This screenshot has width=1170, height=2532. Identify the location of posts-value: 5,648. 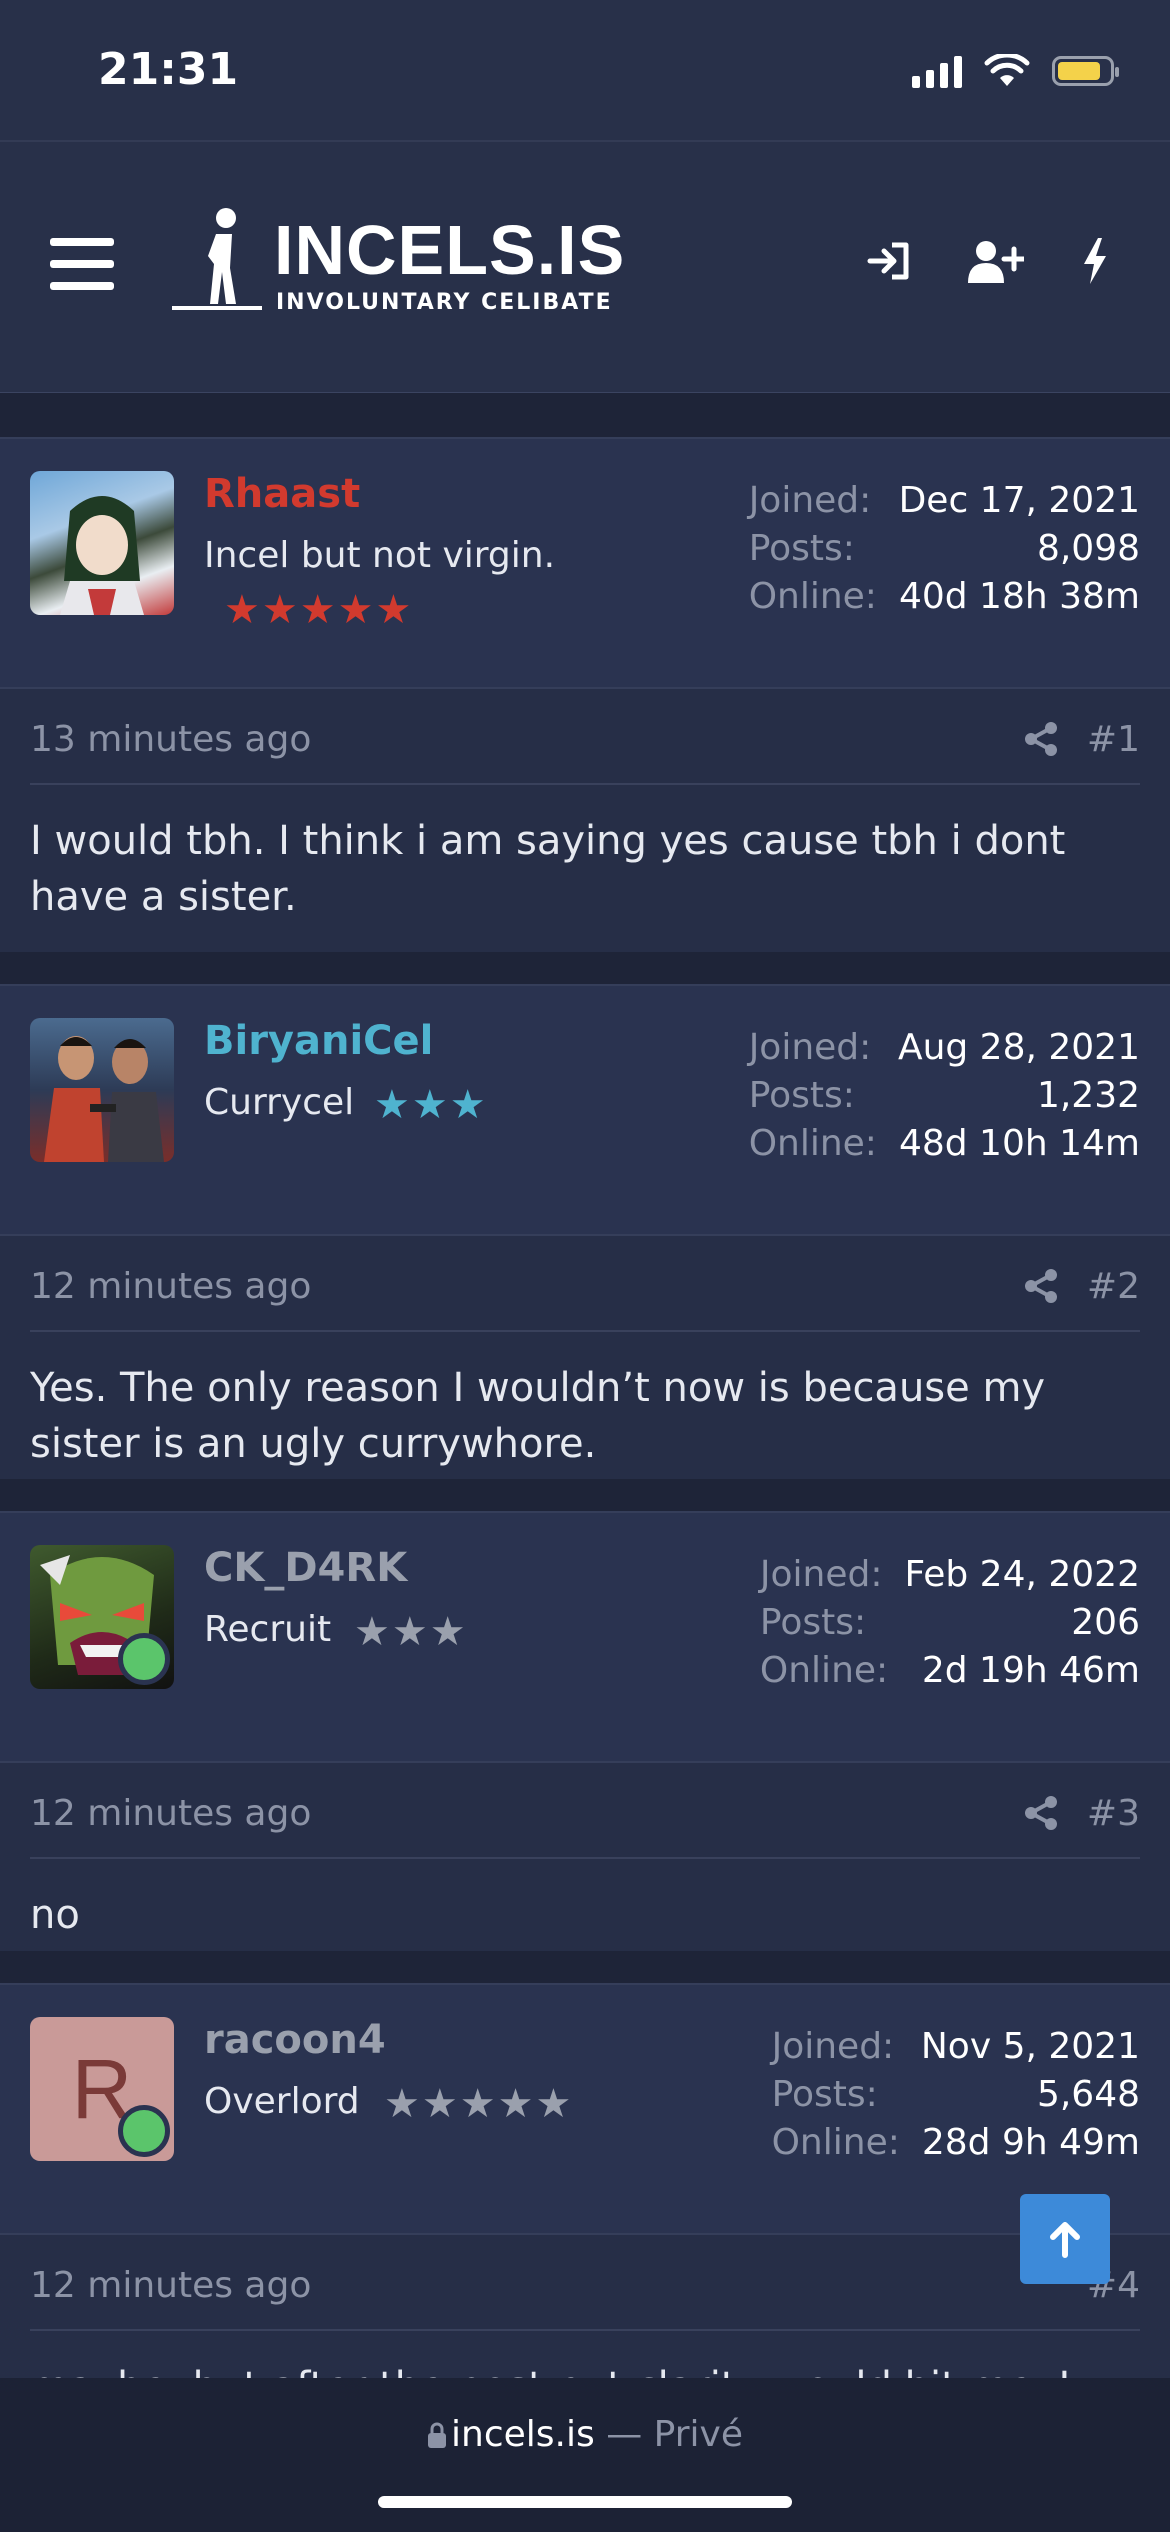
(1088, 2094).